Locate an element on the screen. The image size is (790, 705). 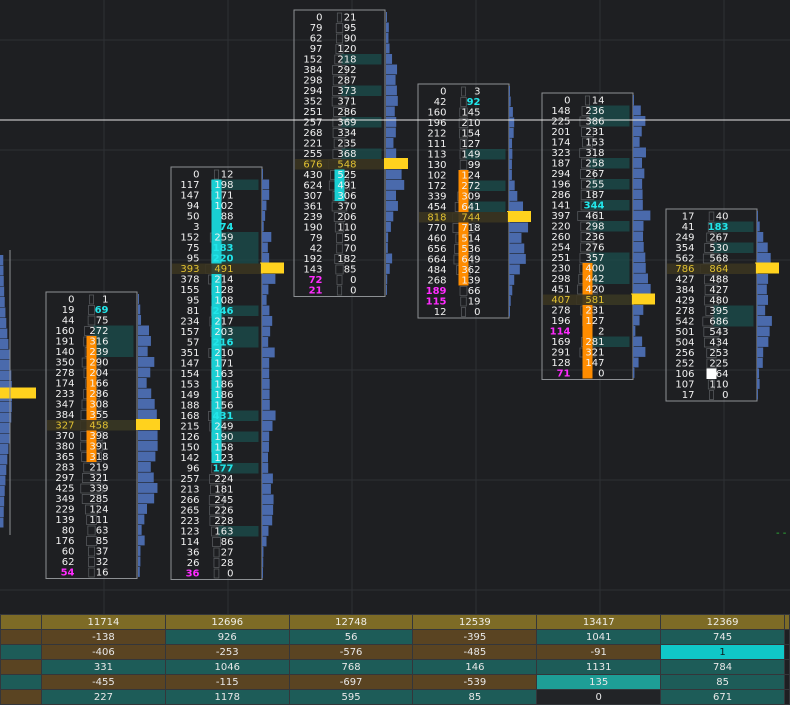
bid-volume-label: 384 is located at coordinates (684, 290).